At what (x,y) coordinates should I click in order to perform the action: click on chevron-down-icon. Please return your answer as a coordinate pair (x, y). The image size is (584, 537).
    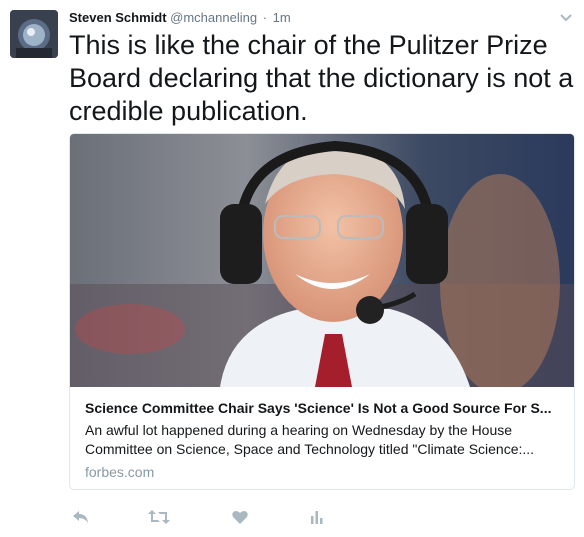
    Looking at the image, I should click on (566, 18).